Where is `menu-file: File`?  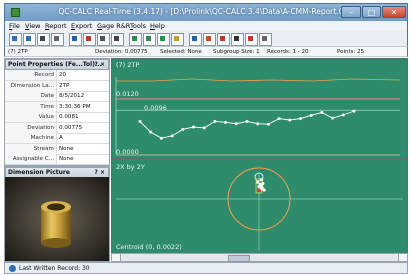
menu-file: File is located at coordinates (14, 26).